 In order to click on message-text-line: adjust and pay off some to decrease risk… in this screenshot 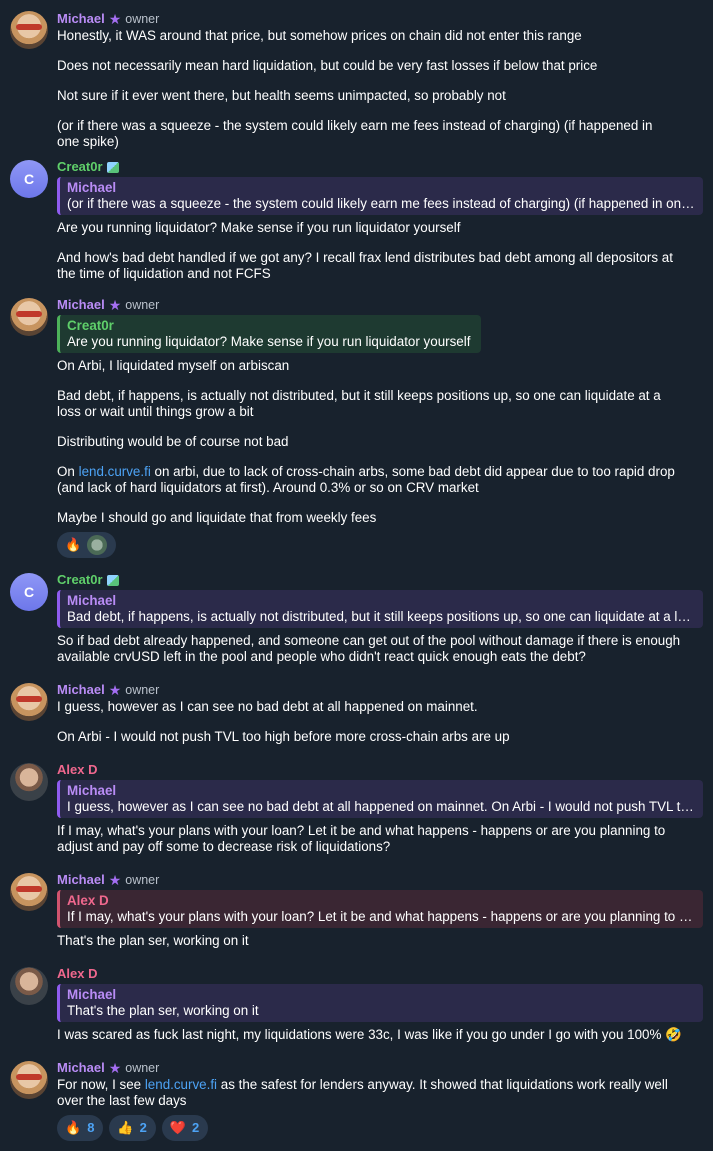, I will do `click(224, 846)`.